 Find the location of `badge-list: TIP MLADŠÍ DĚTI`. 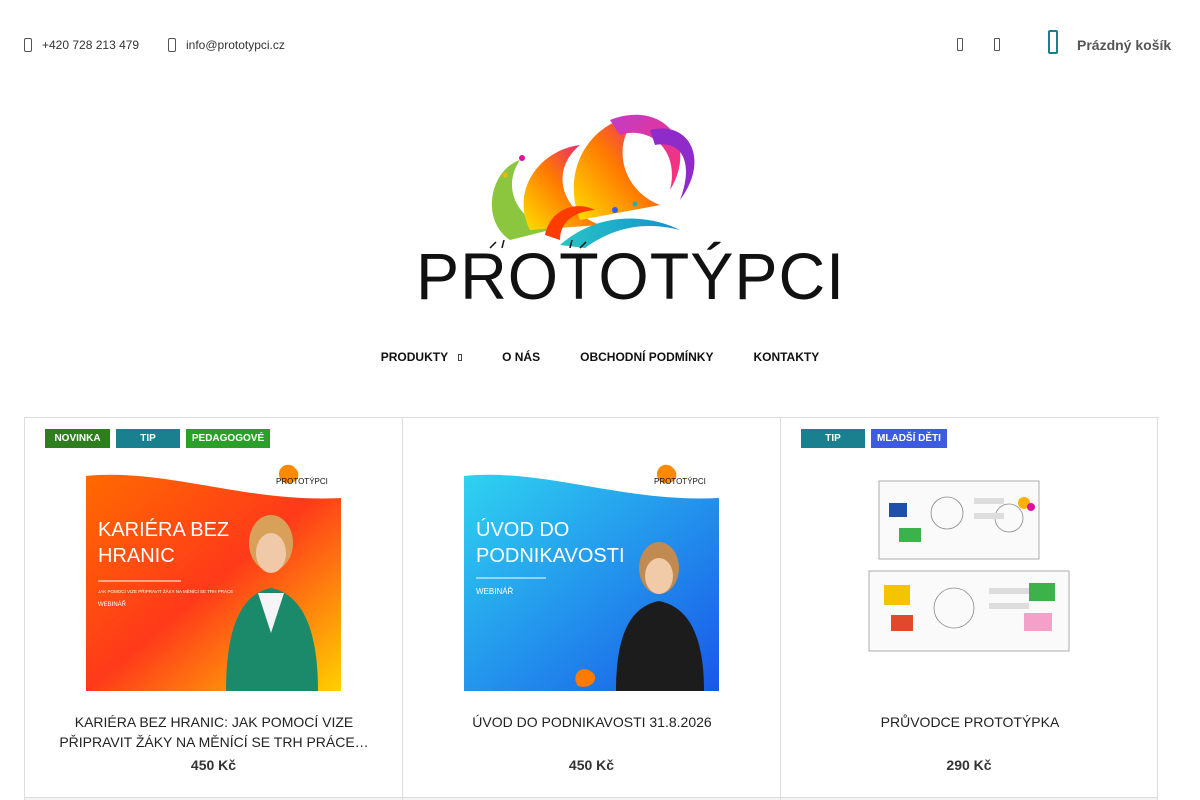

badge-list: TIP MLADŠÍ DĚTI is located at coordinates (874, 438).